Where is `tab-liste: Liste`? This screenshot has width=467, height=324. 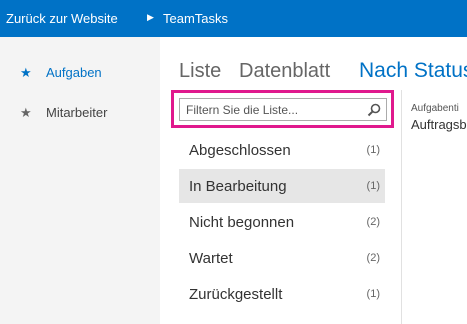
tab-liste: Liste is located at coordinates (200, 71).